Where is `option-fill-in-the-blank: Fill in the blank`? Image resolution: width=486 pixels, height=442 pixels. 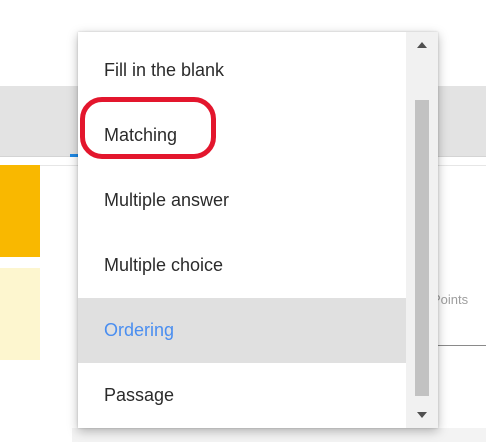
option-fill-in-the-blank: Fill in the blank is located at coordinates (242, 70).